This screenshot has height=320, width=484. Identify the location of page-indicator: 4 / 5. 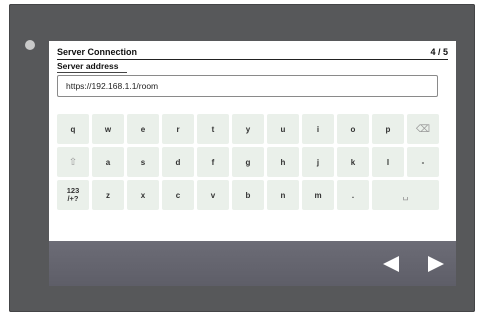
(439, 52).